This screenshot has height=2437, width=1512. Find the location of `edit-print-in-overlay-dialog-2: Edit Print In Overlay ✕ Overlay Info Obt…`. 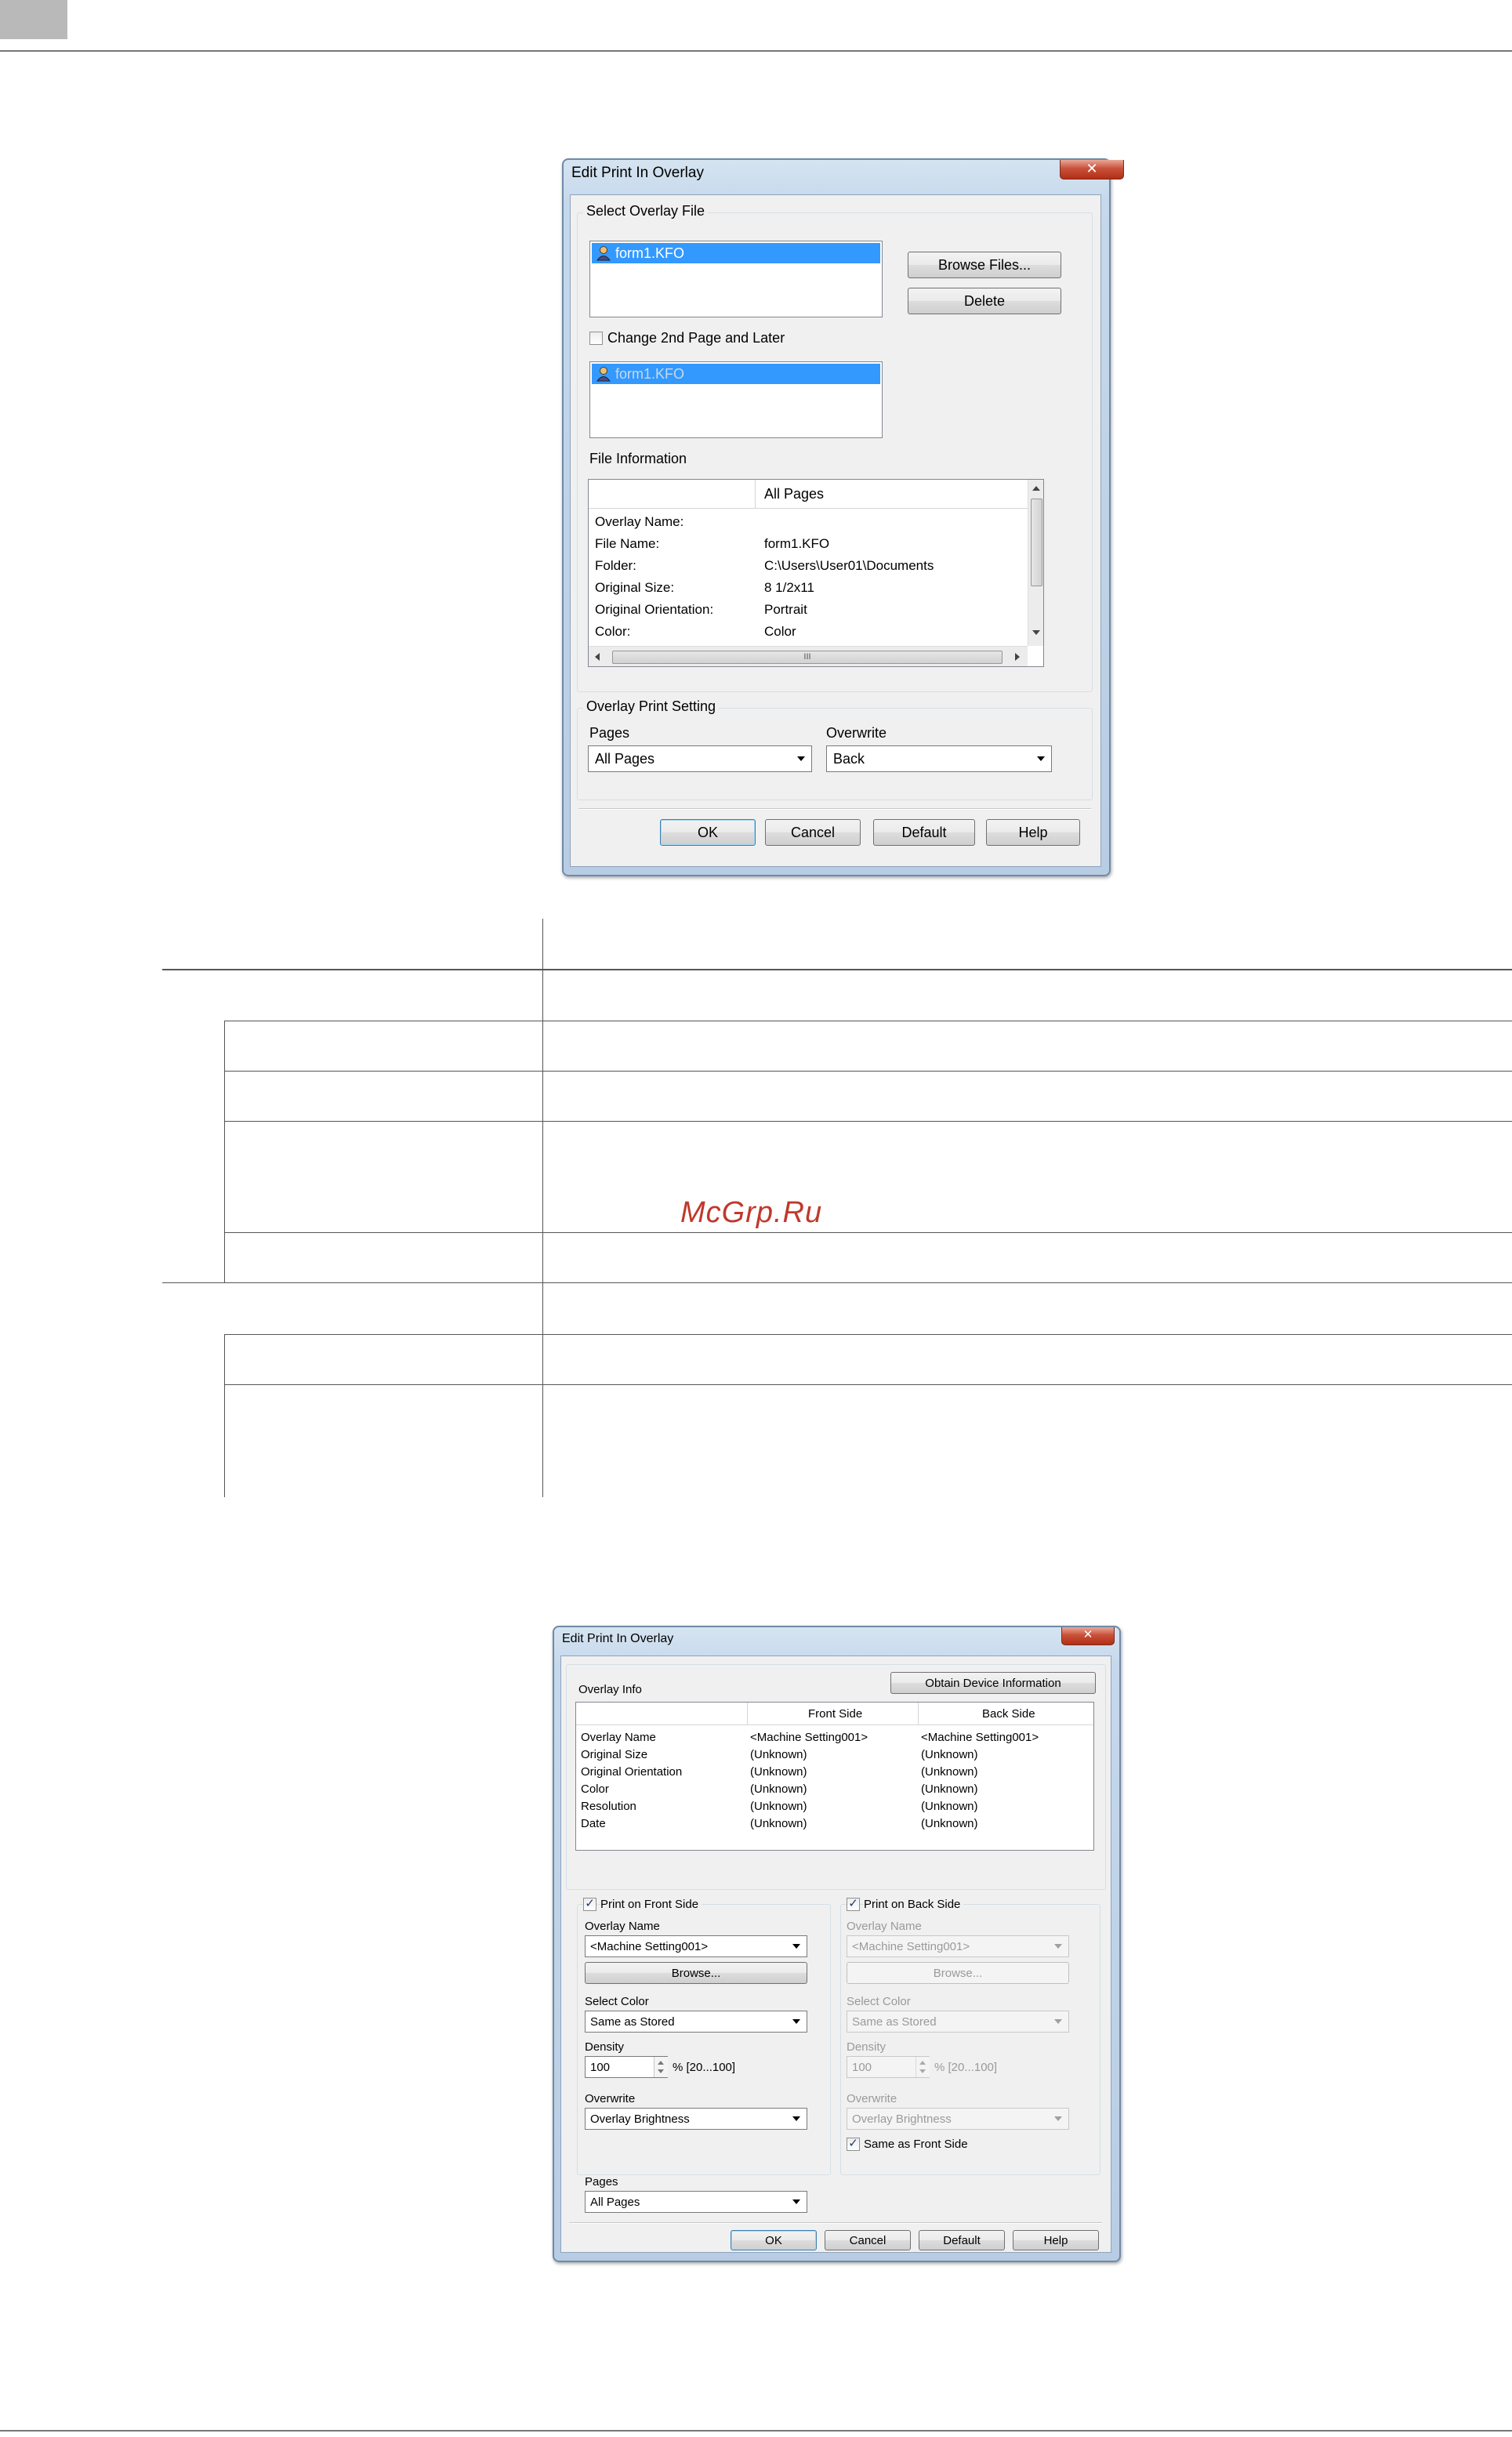

edit-print-in-overlay-dialog-2: Edit Print In Overlay ✕ Overlay Info Obt… is located at coordinates (837, 1944).